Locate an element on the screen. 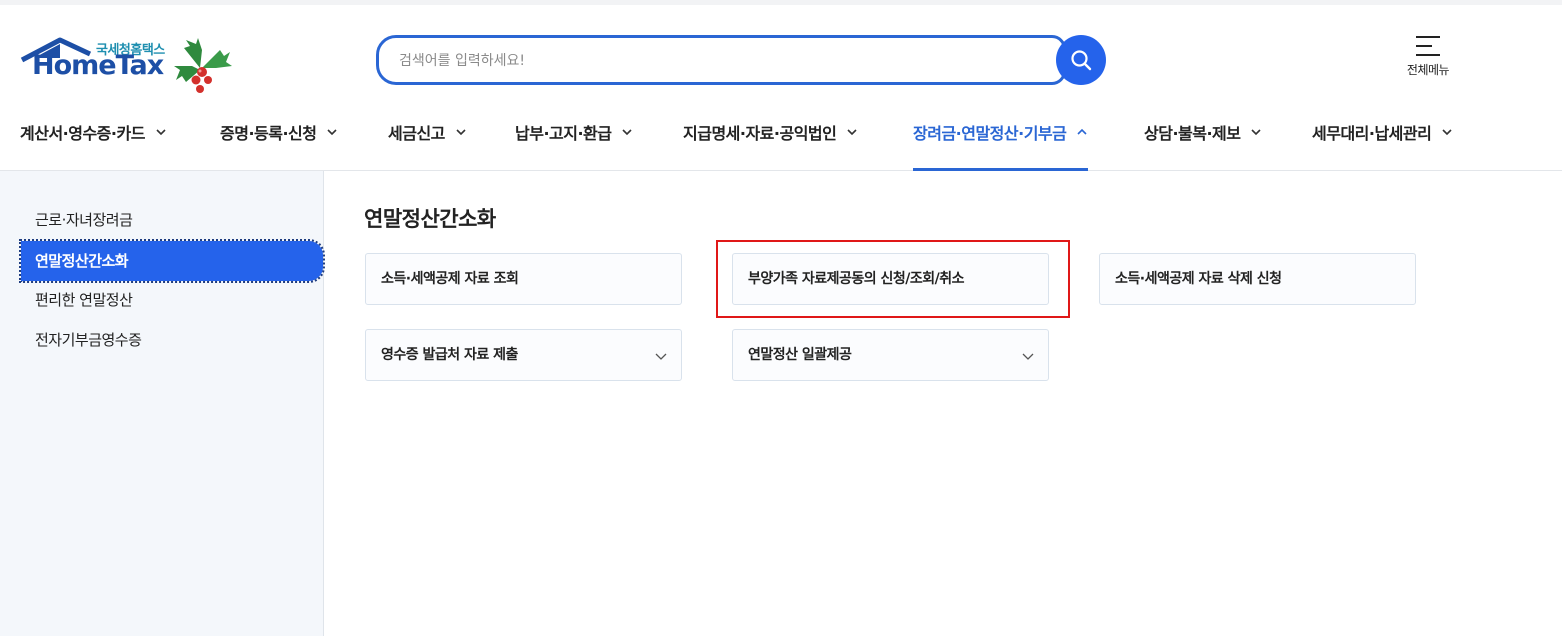 The height and width of the screenshot is (636, 1562). sidebar-item-e-donation-receipt: 전자기부금영수증 is located at coordinates (172, 340).